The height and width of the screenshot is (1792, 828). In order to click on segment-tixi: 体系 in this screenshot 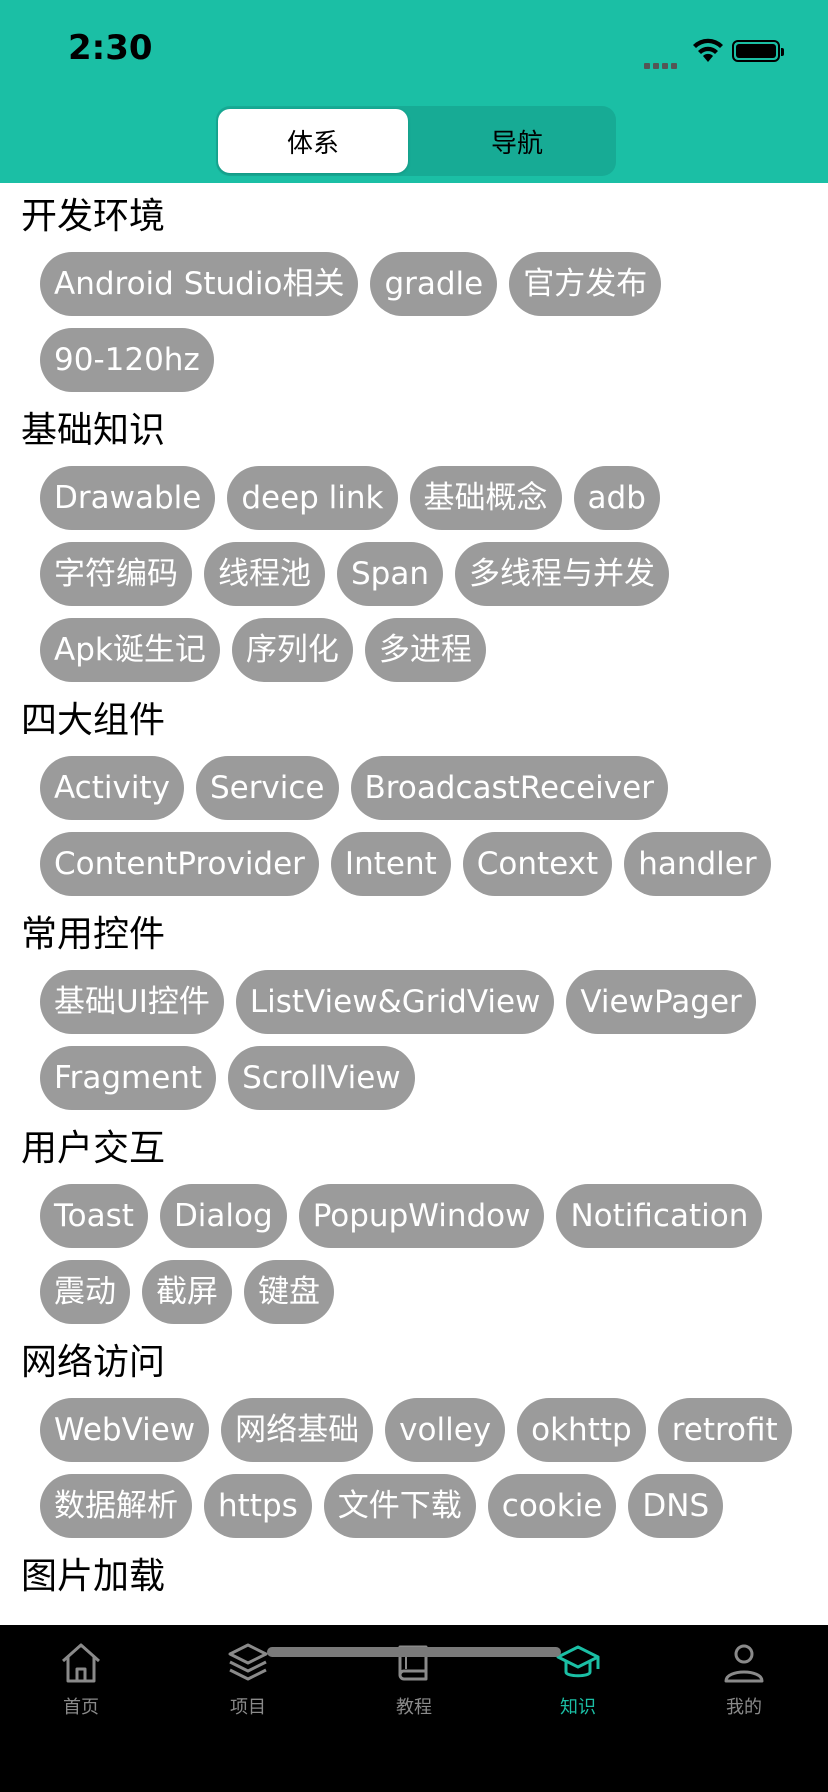, I will do `click(313, 141)`.